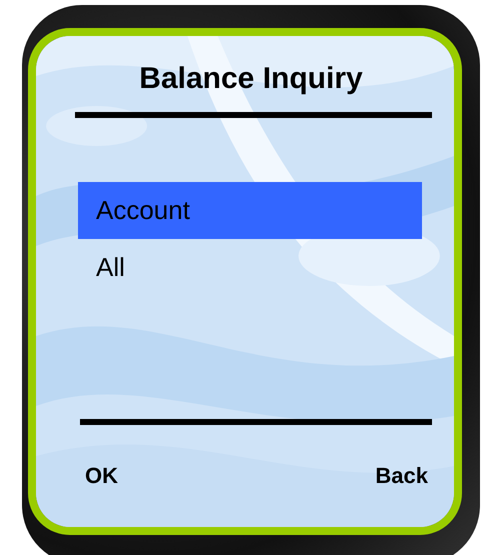 The height and width of the screenshot is (555, 482). Describe the element at coordinates (250, 210) in the screenshot. I see `menu-item: Account` at that location.